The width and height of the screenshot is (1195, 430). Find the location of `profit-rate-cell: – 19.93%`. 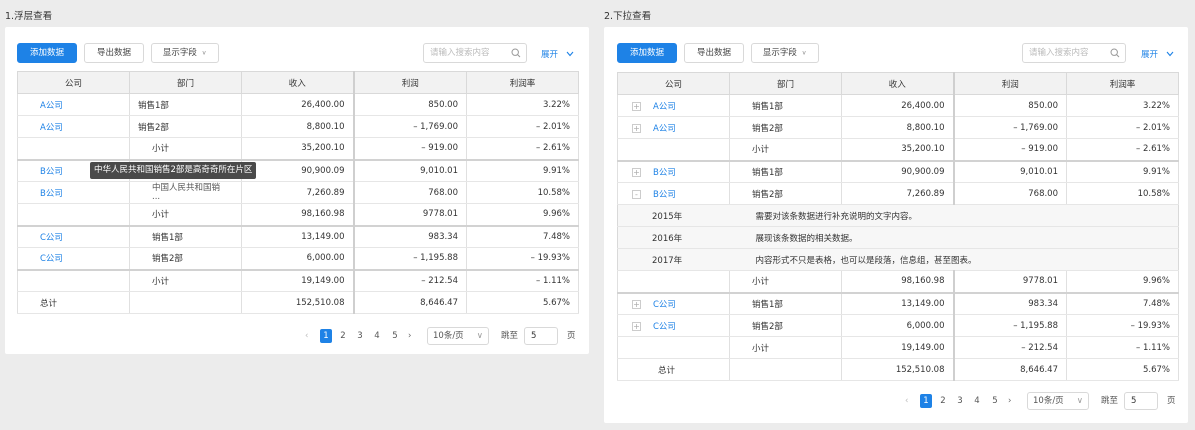

profit-rate-cell: – 19.93% is located at coordinates (522, 258).